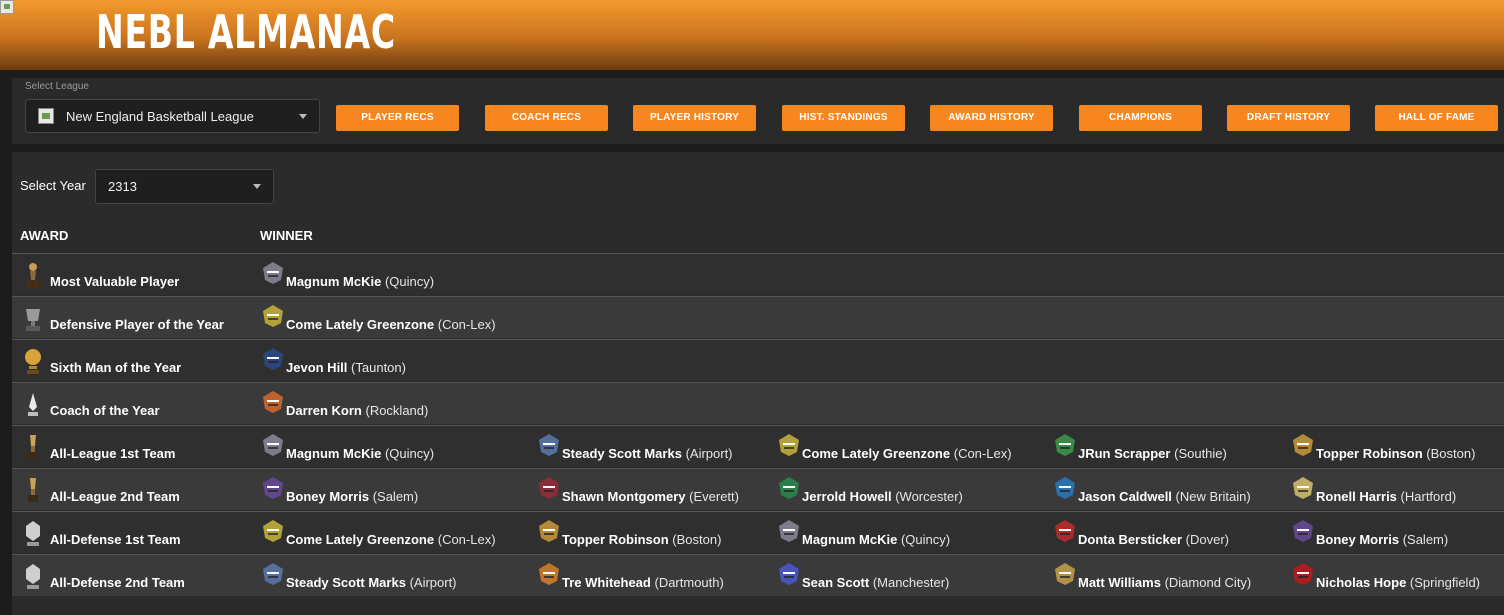 This screenshot has width=1504, height=615. I want to click on player-link: Shawn Montgomery, so click(624, 496).